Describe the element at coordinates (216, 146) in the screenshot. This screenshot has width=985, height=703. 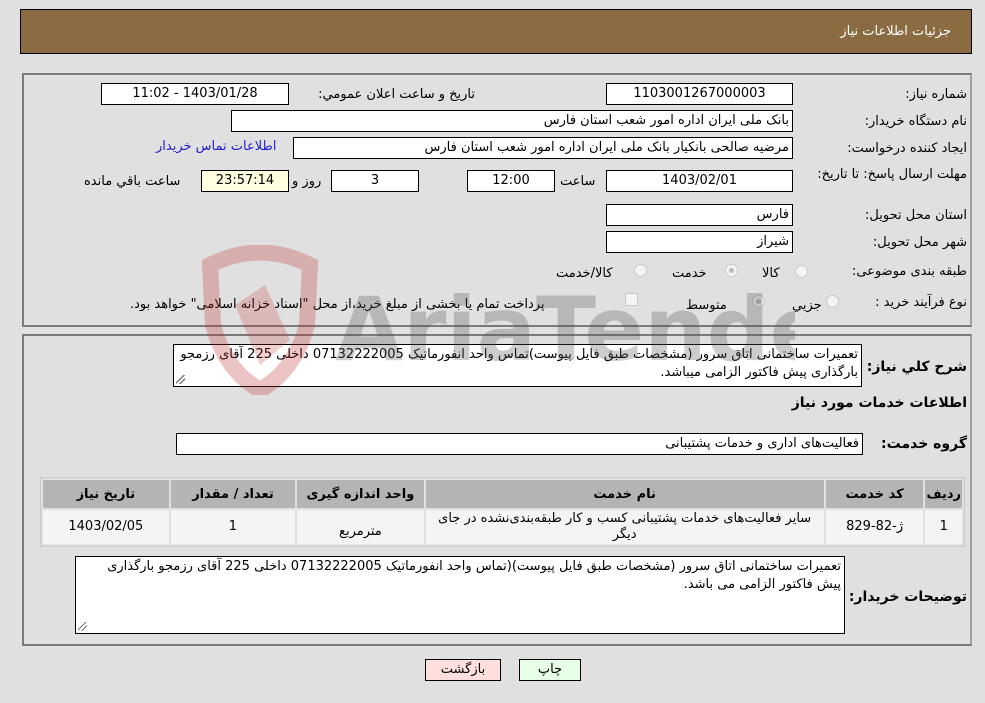
I see `buyer-contact-link: اطلاعات تماس خريدار` at that location.